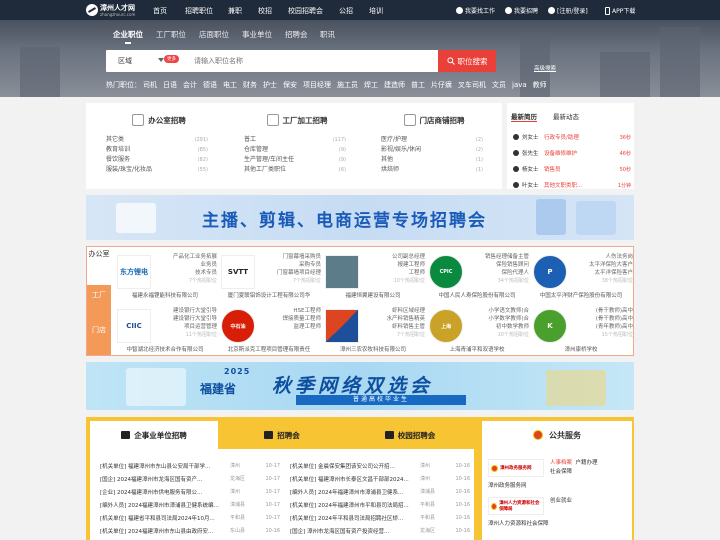  Describe the element at coordinates (99, 337) in the screenshot. I see `tab-store: 门店` at that location.